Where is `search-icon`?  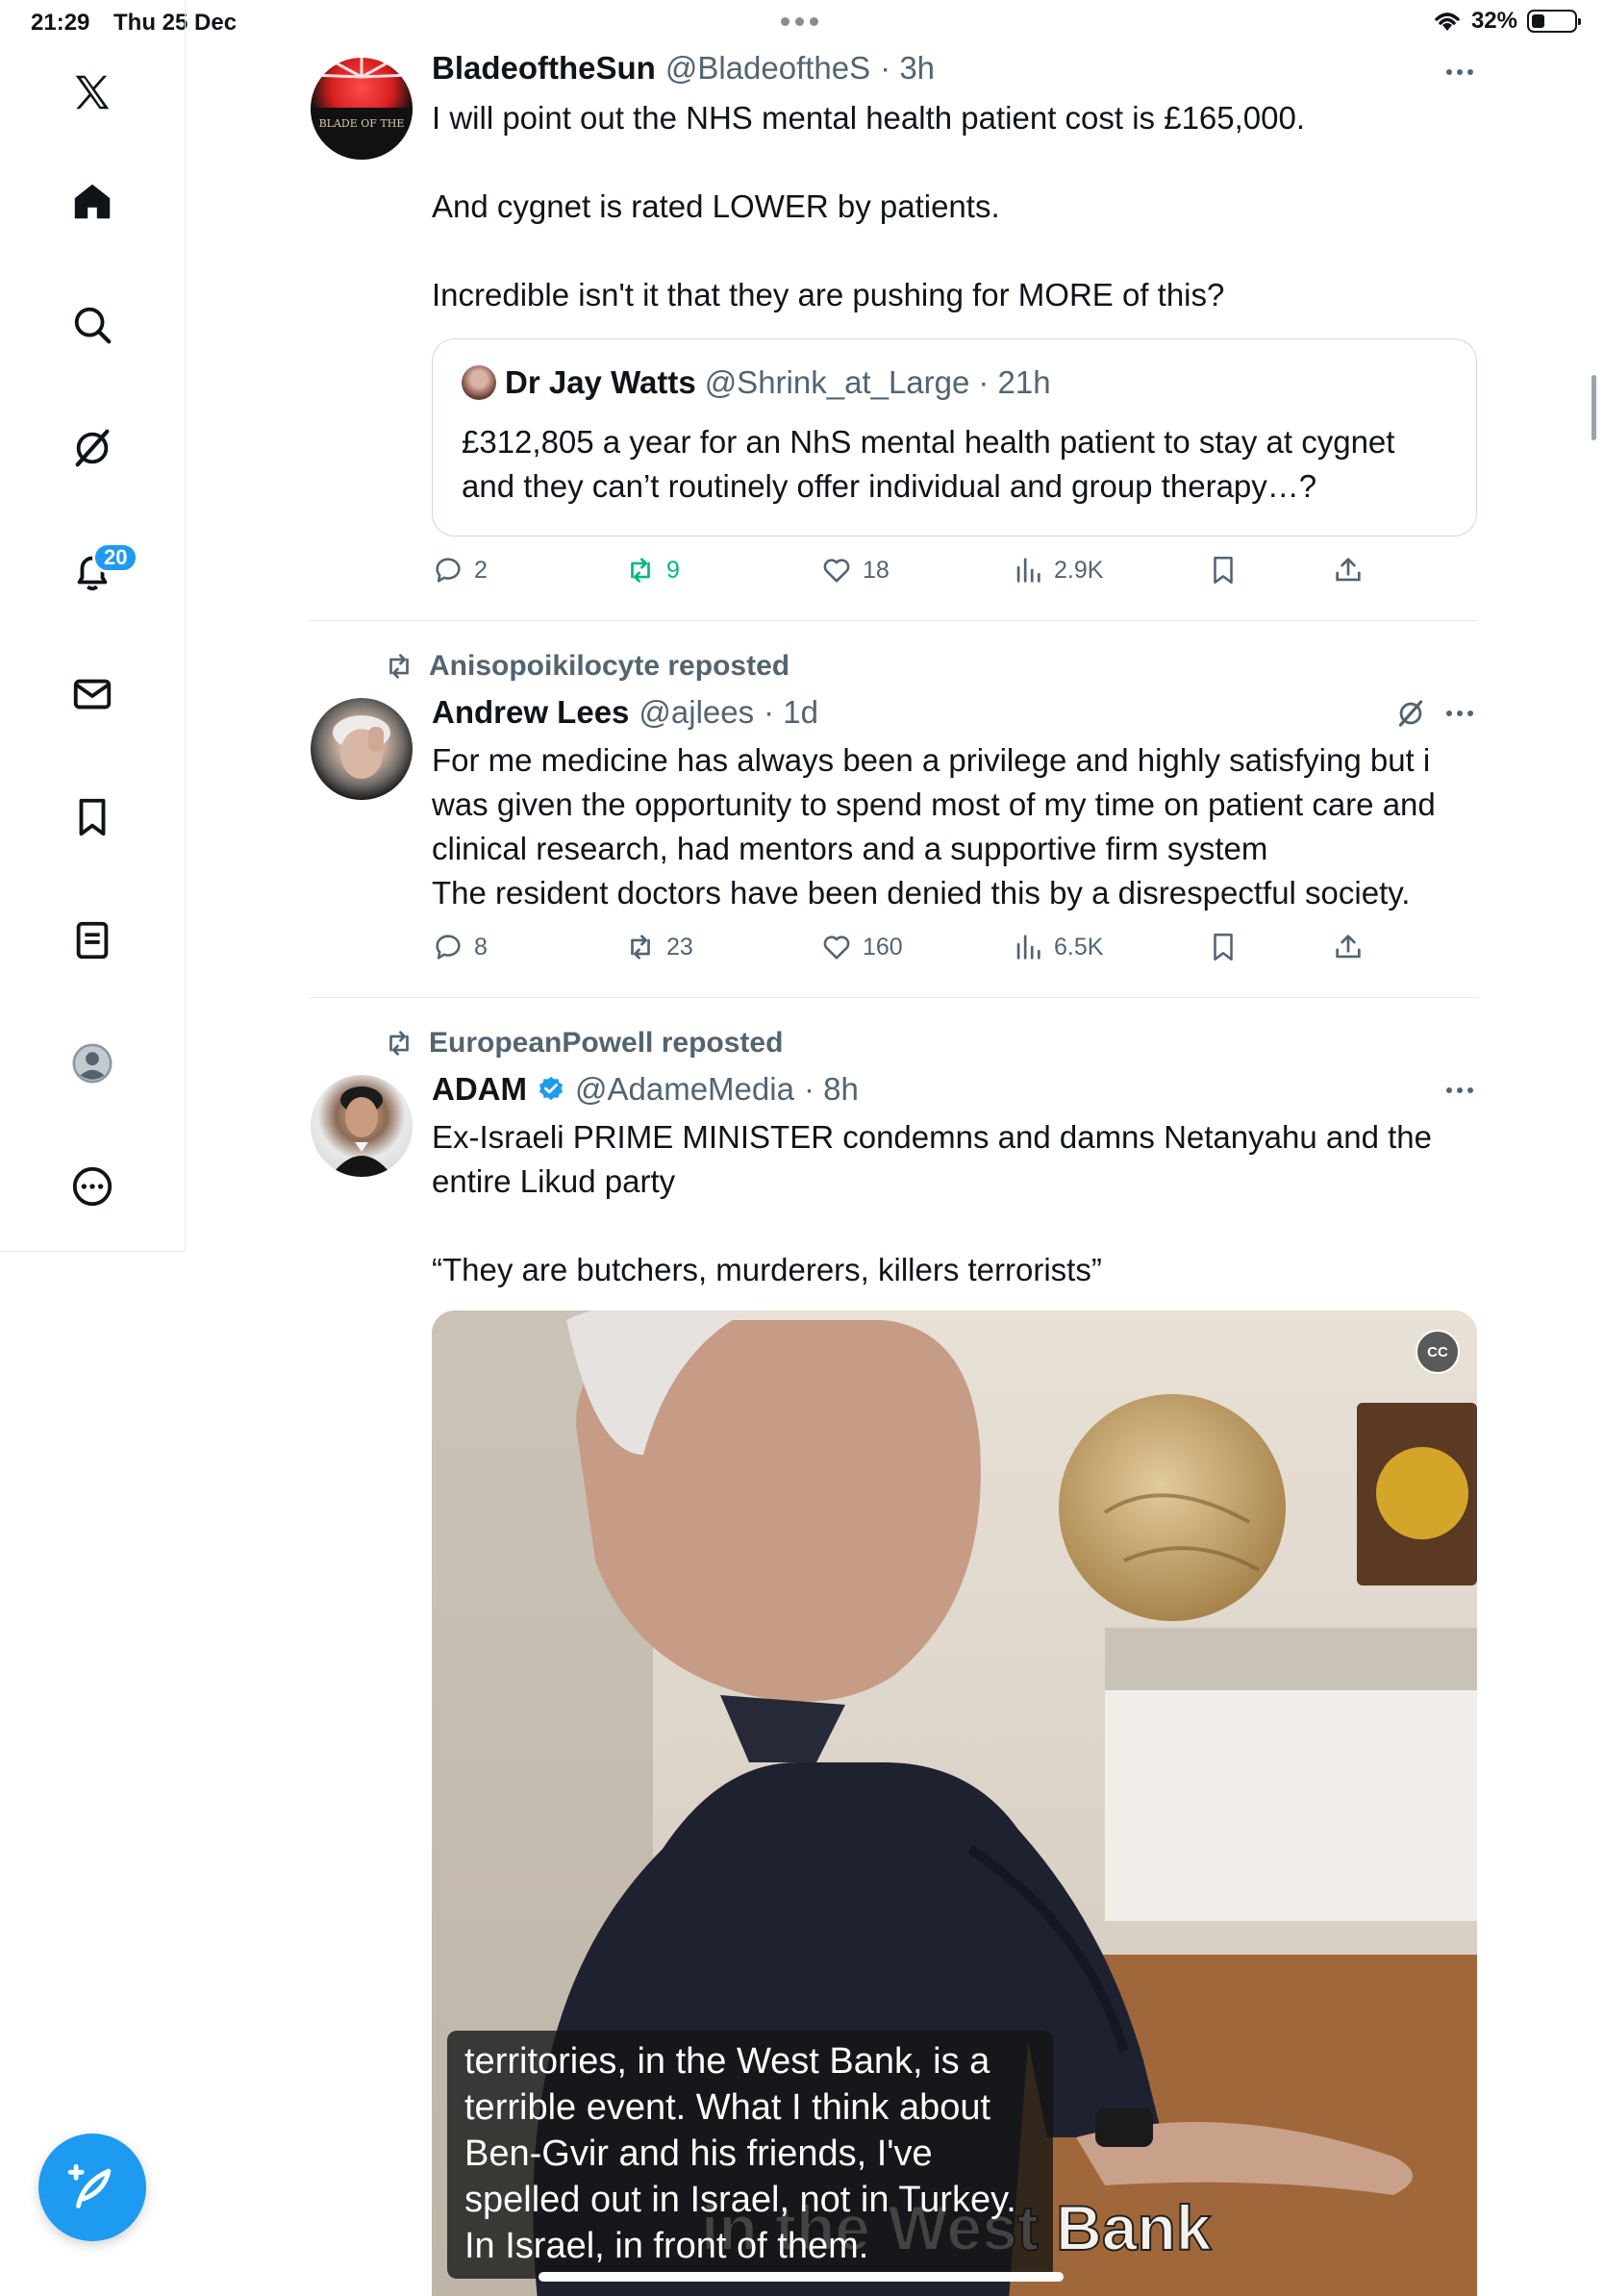 search-icon is located at coordinates (92, 325).